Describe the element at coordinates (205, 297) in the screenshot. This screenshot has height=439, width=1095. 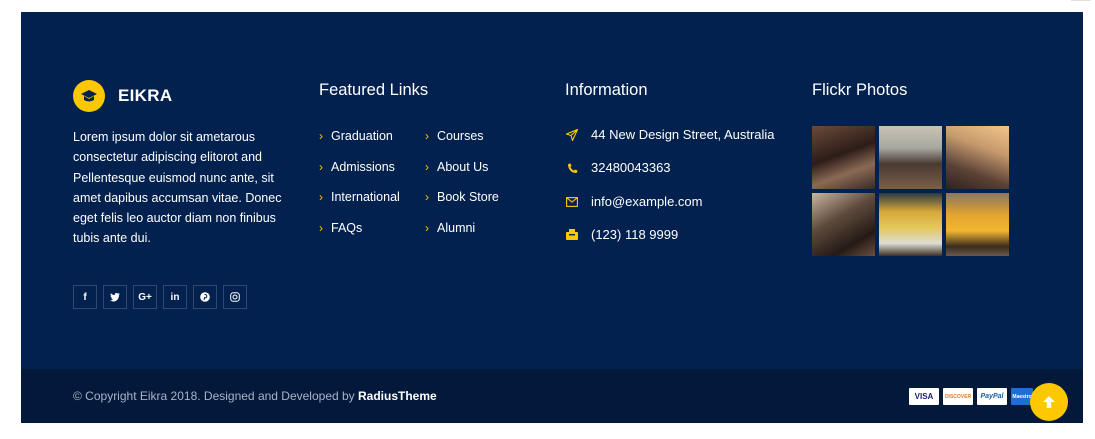
I see `pinterest-icon` at that location.